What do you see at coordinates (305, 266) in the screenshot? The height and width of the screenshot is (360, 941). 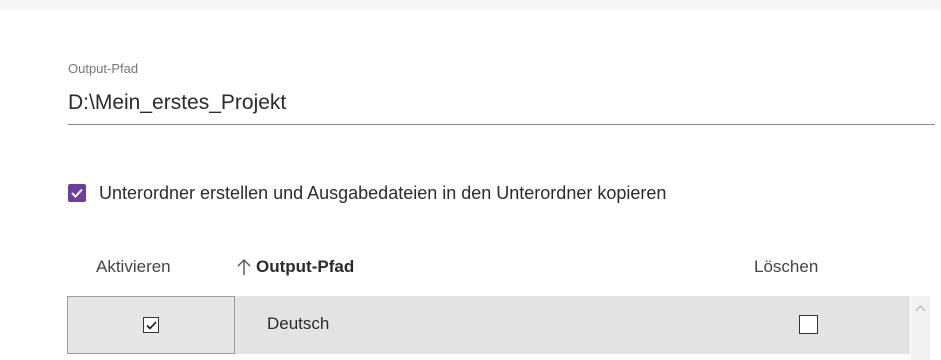 I see `column-header-output-path-label: Output-Pfad` at bounding box center [305, 266].